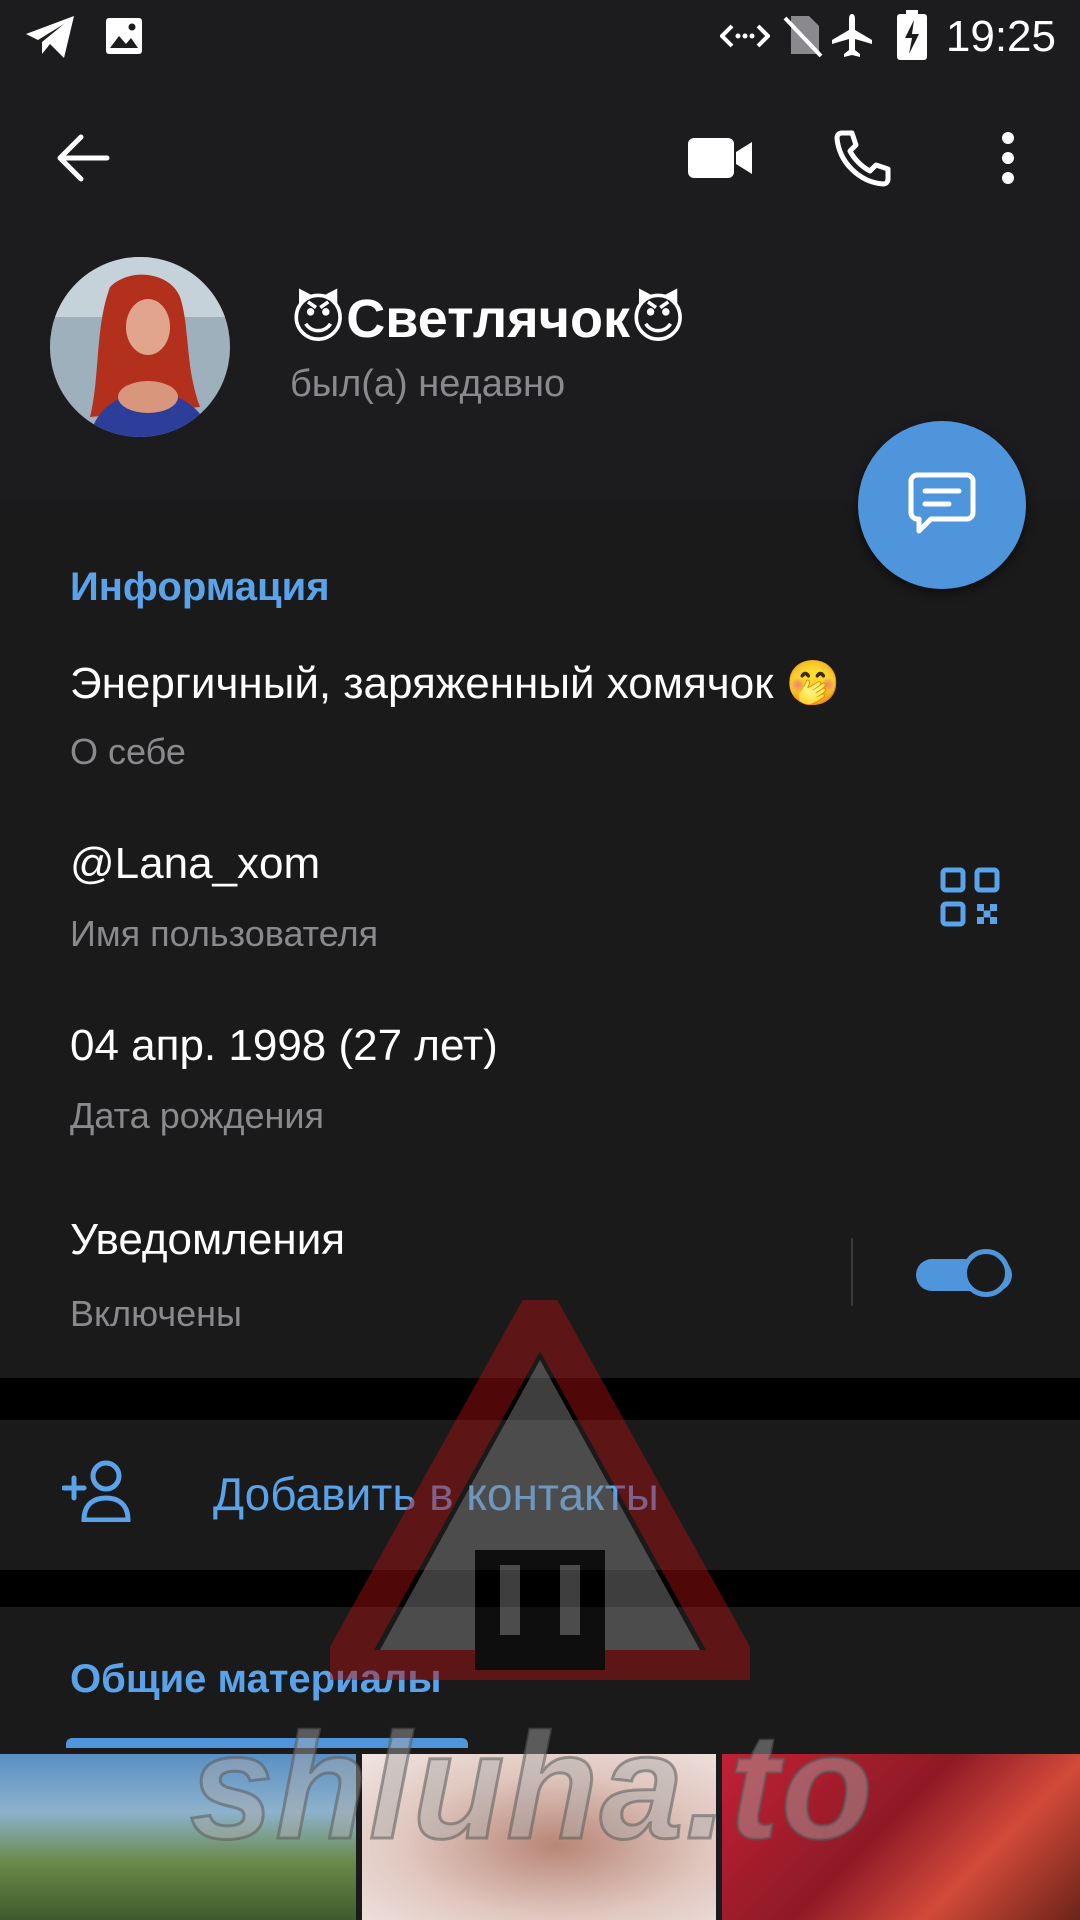  What do you see at coordinates (986, 1273) in the screenshot?
I see `toggle-knob` at bounding box center [986, 1273].